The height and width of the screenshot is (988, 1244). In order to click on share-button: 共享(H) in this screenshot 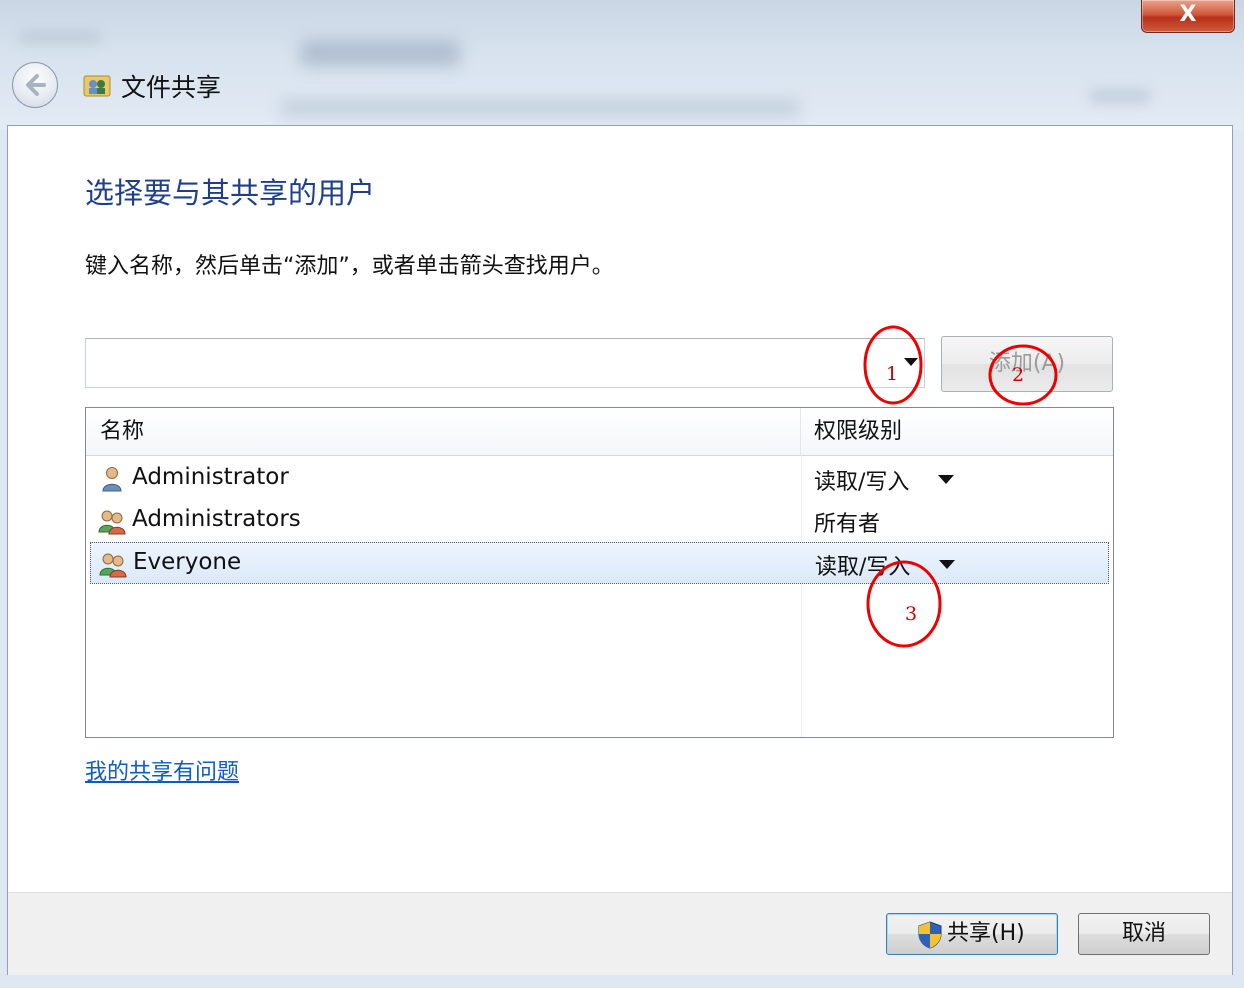, I will do `click(972, 934)`.